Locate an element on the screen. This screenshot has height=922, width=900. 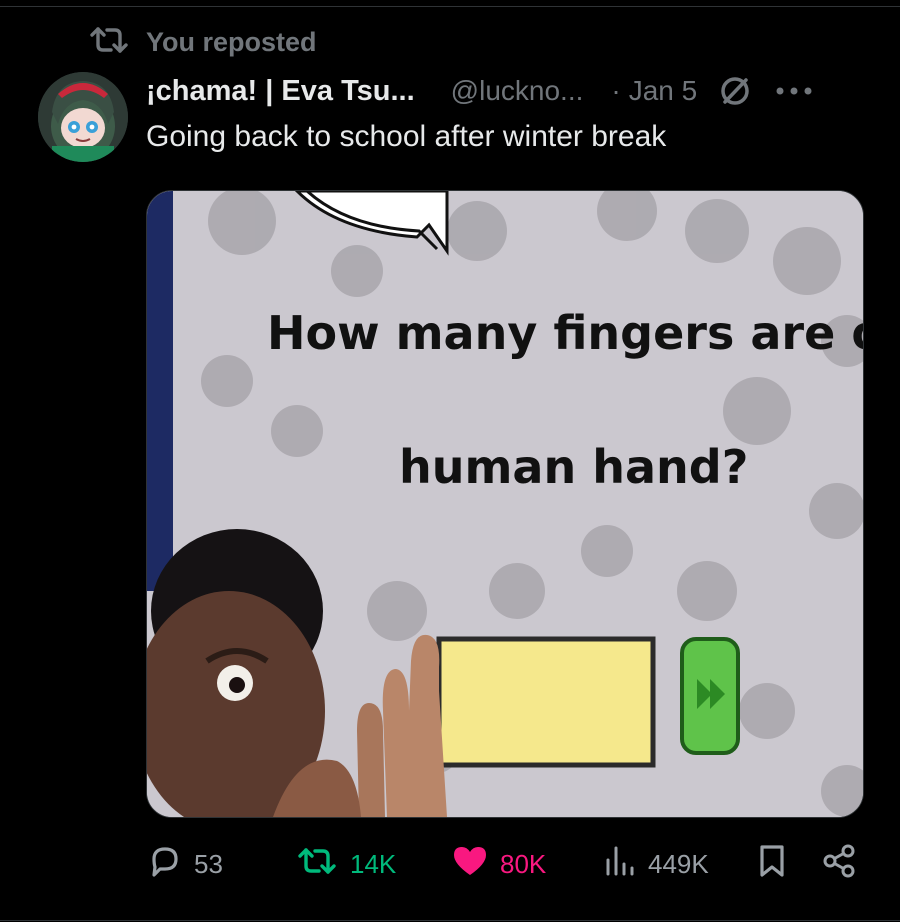
views-icon is located at coordinates (620, 864).